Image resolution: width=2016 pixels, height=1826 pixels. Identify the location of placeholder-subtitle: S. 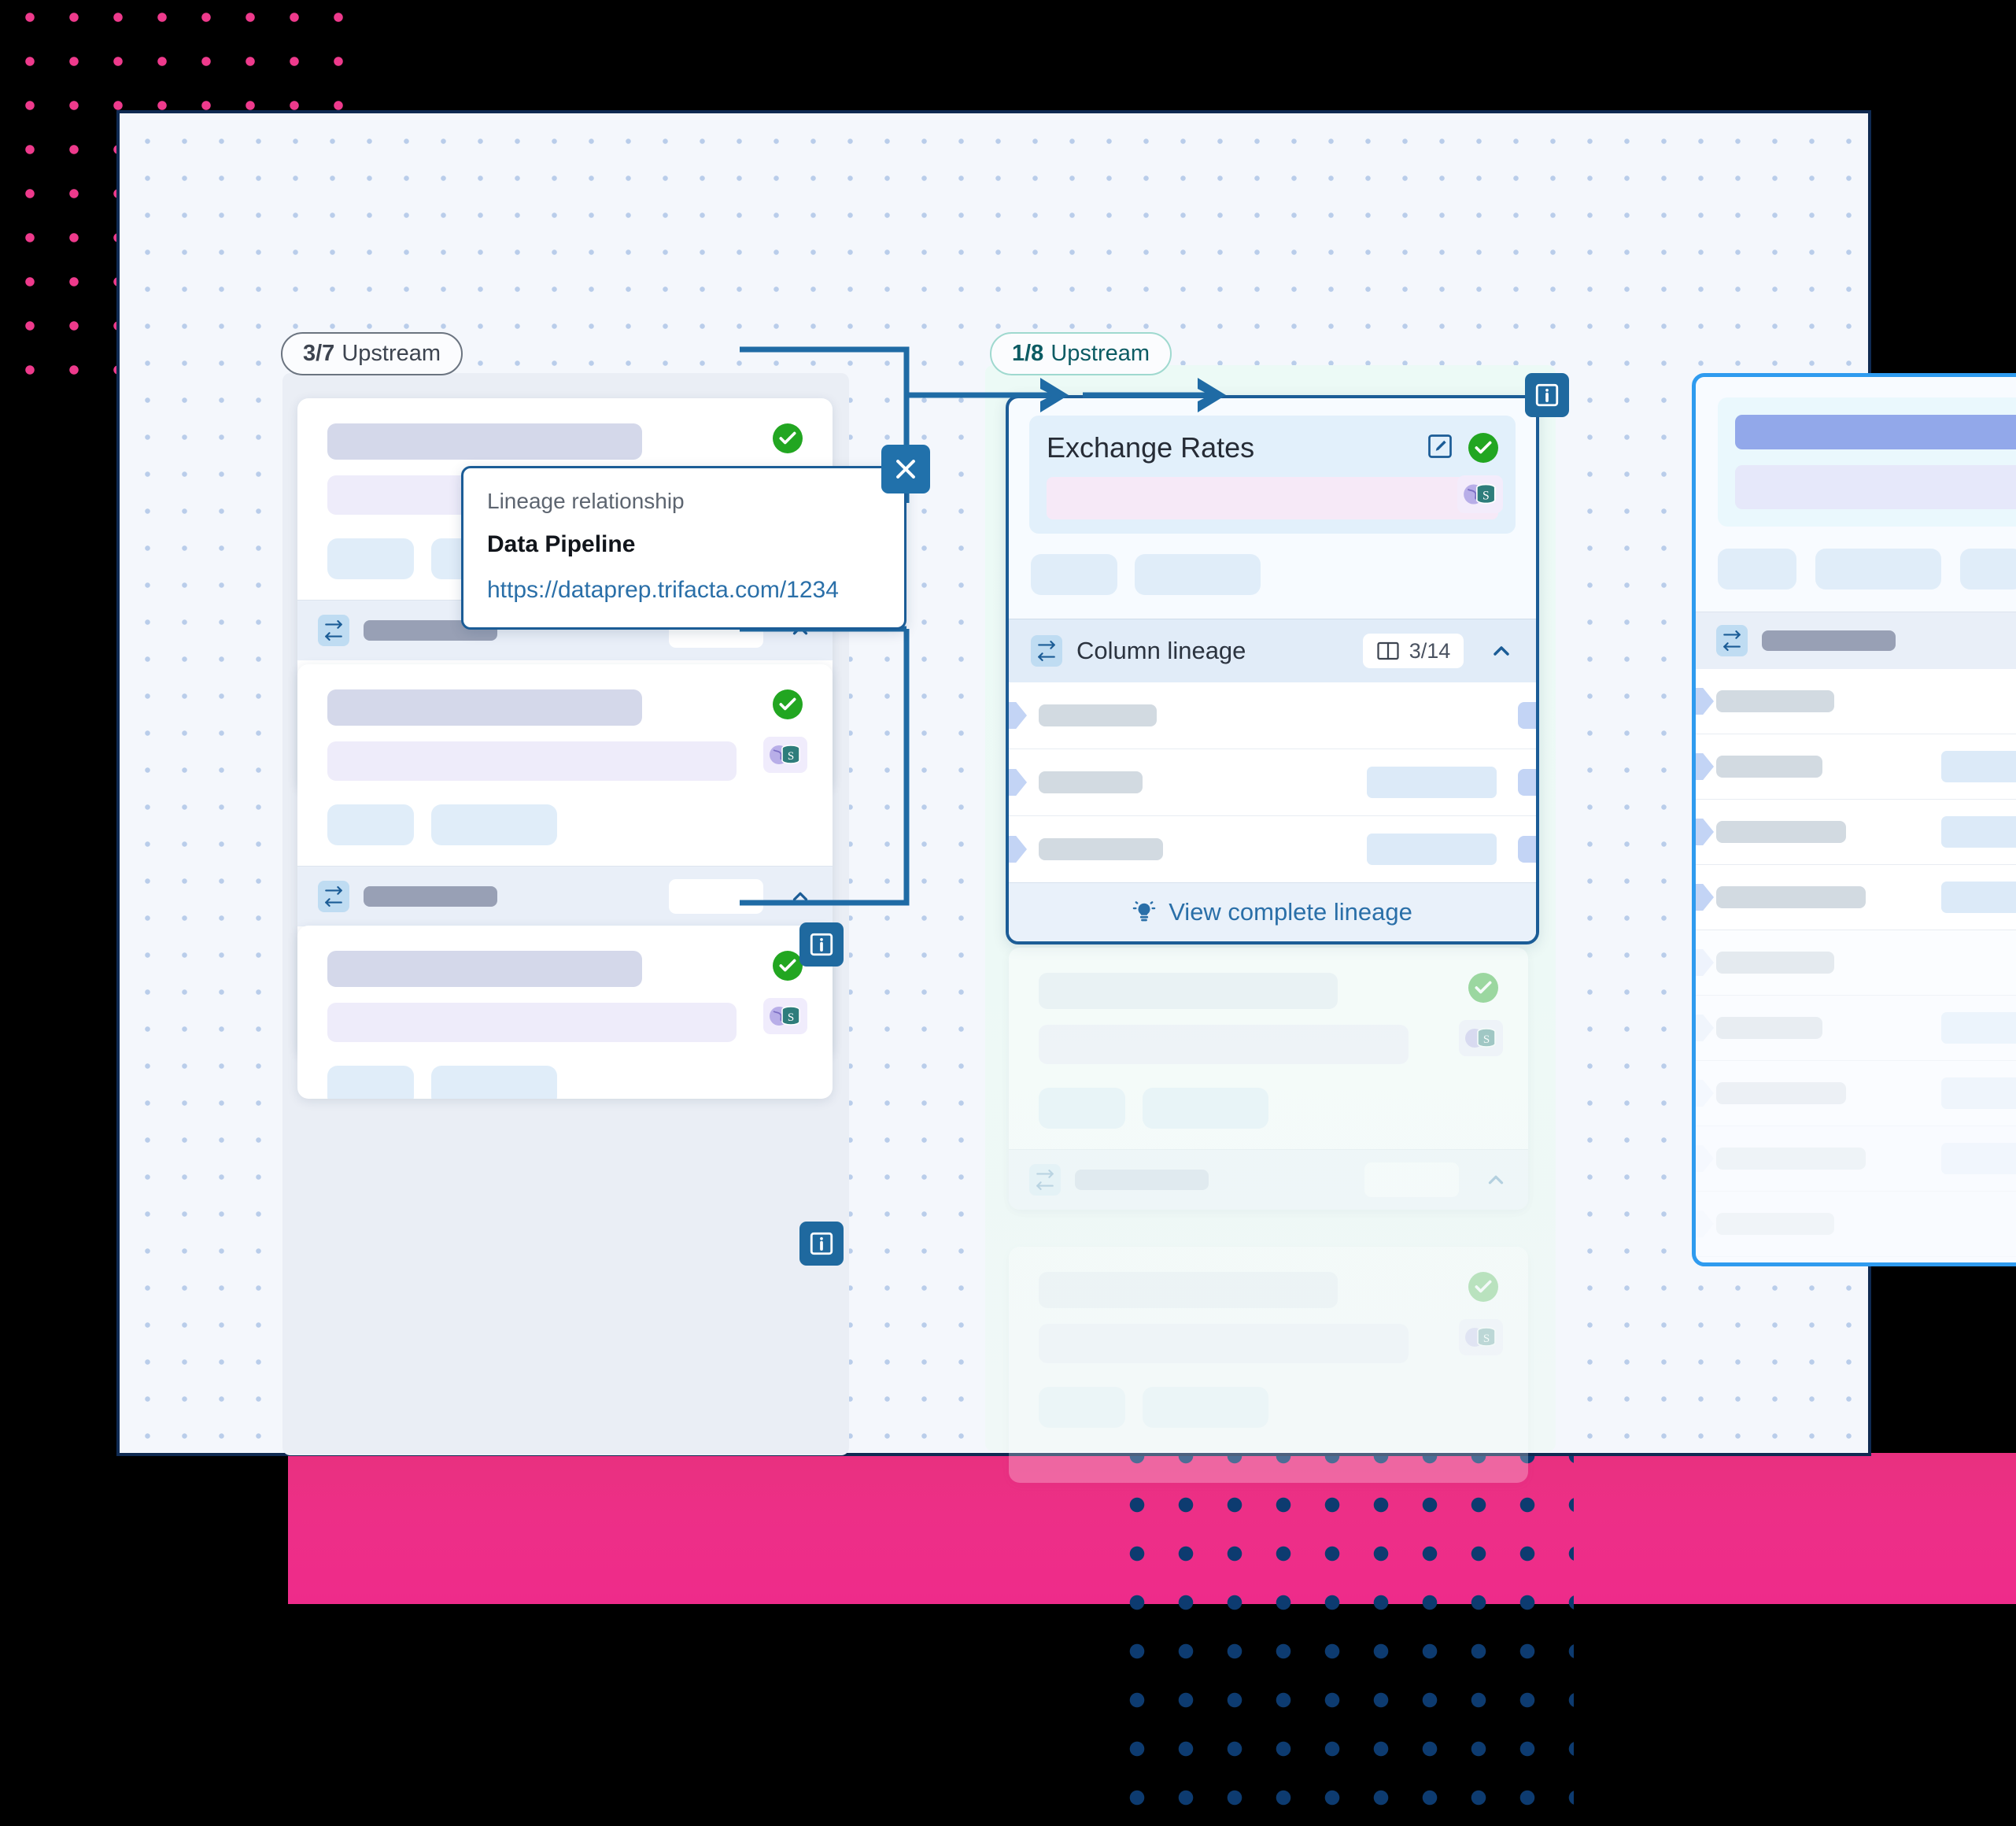
(1275, 497).